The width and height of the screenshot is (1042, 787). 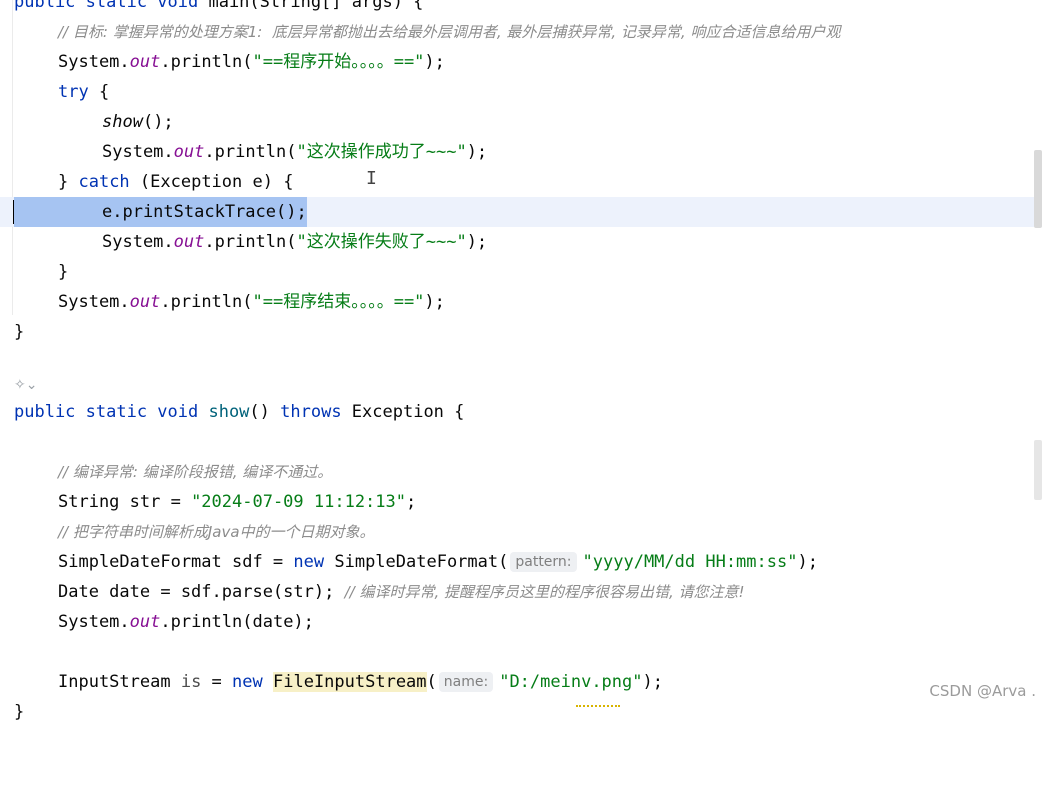 I want to click on code-line-print-fail: System.out.println("这次操作失败了~~~");, so click(x=521, y=242).